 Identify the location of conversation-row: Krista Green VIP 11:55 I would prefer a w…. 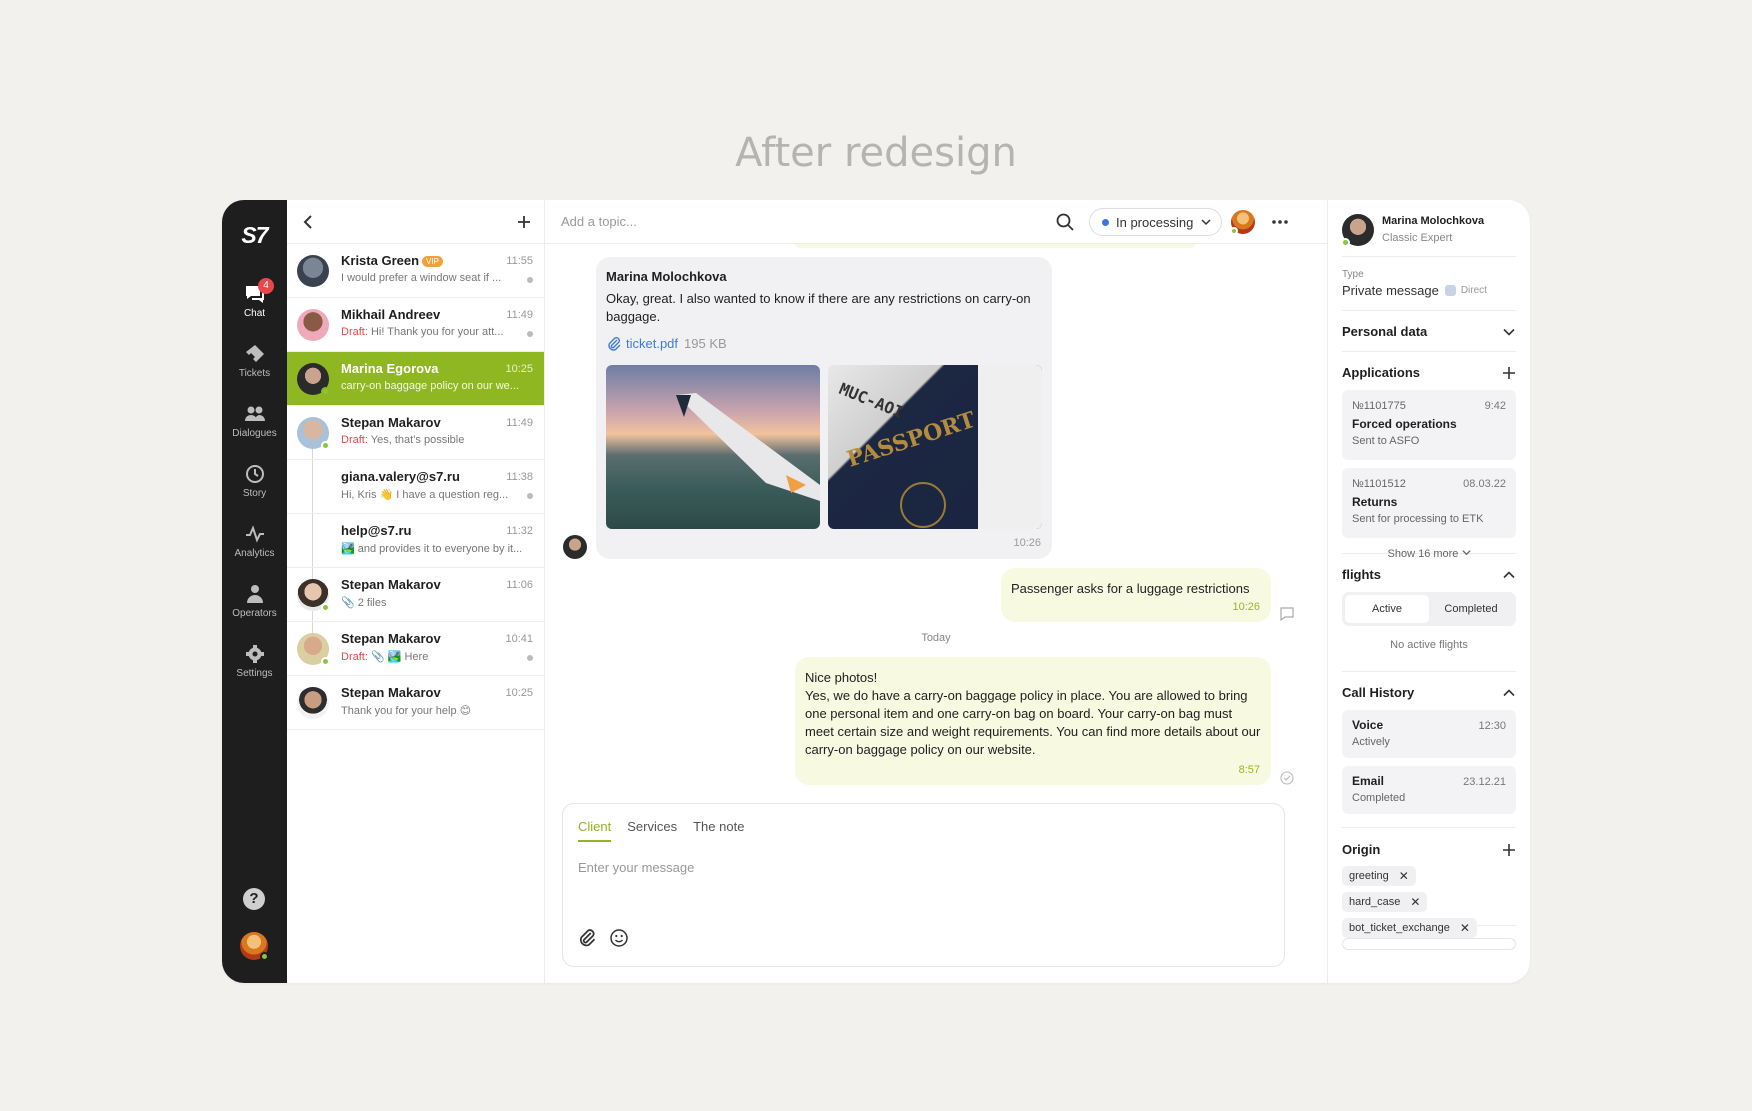
(415, 271).